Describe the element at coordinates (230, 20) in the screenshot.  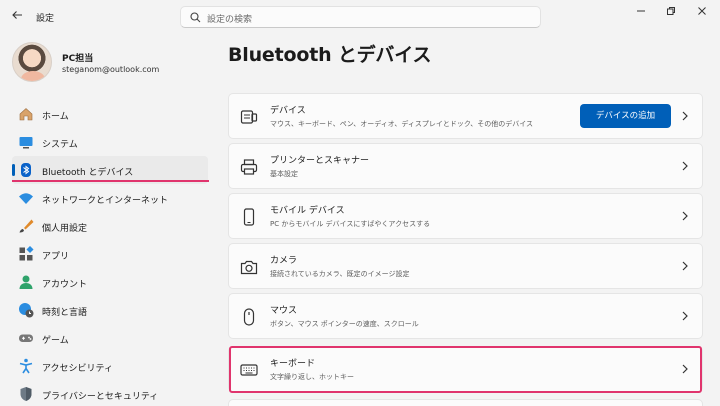
I see `search-placeholder: 設定の検索` at that location.